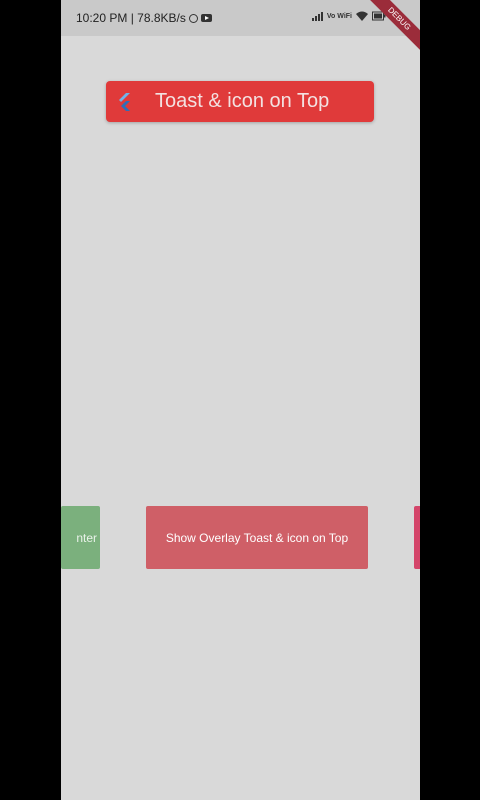 Image resolution: width=480 pixels, height=800 pixels. What do you see at coordinates (240, 18) in the screenshot?
I see `status-bar: 10:20 PM | 78.8KB/s Vo WiFi` at bounding box center [240, 18].